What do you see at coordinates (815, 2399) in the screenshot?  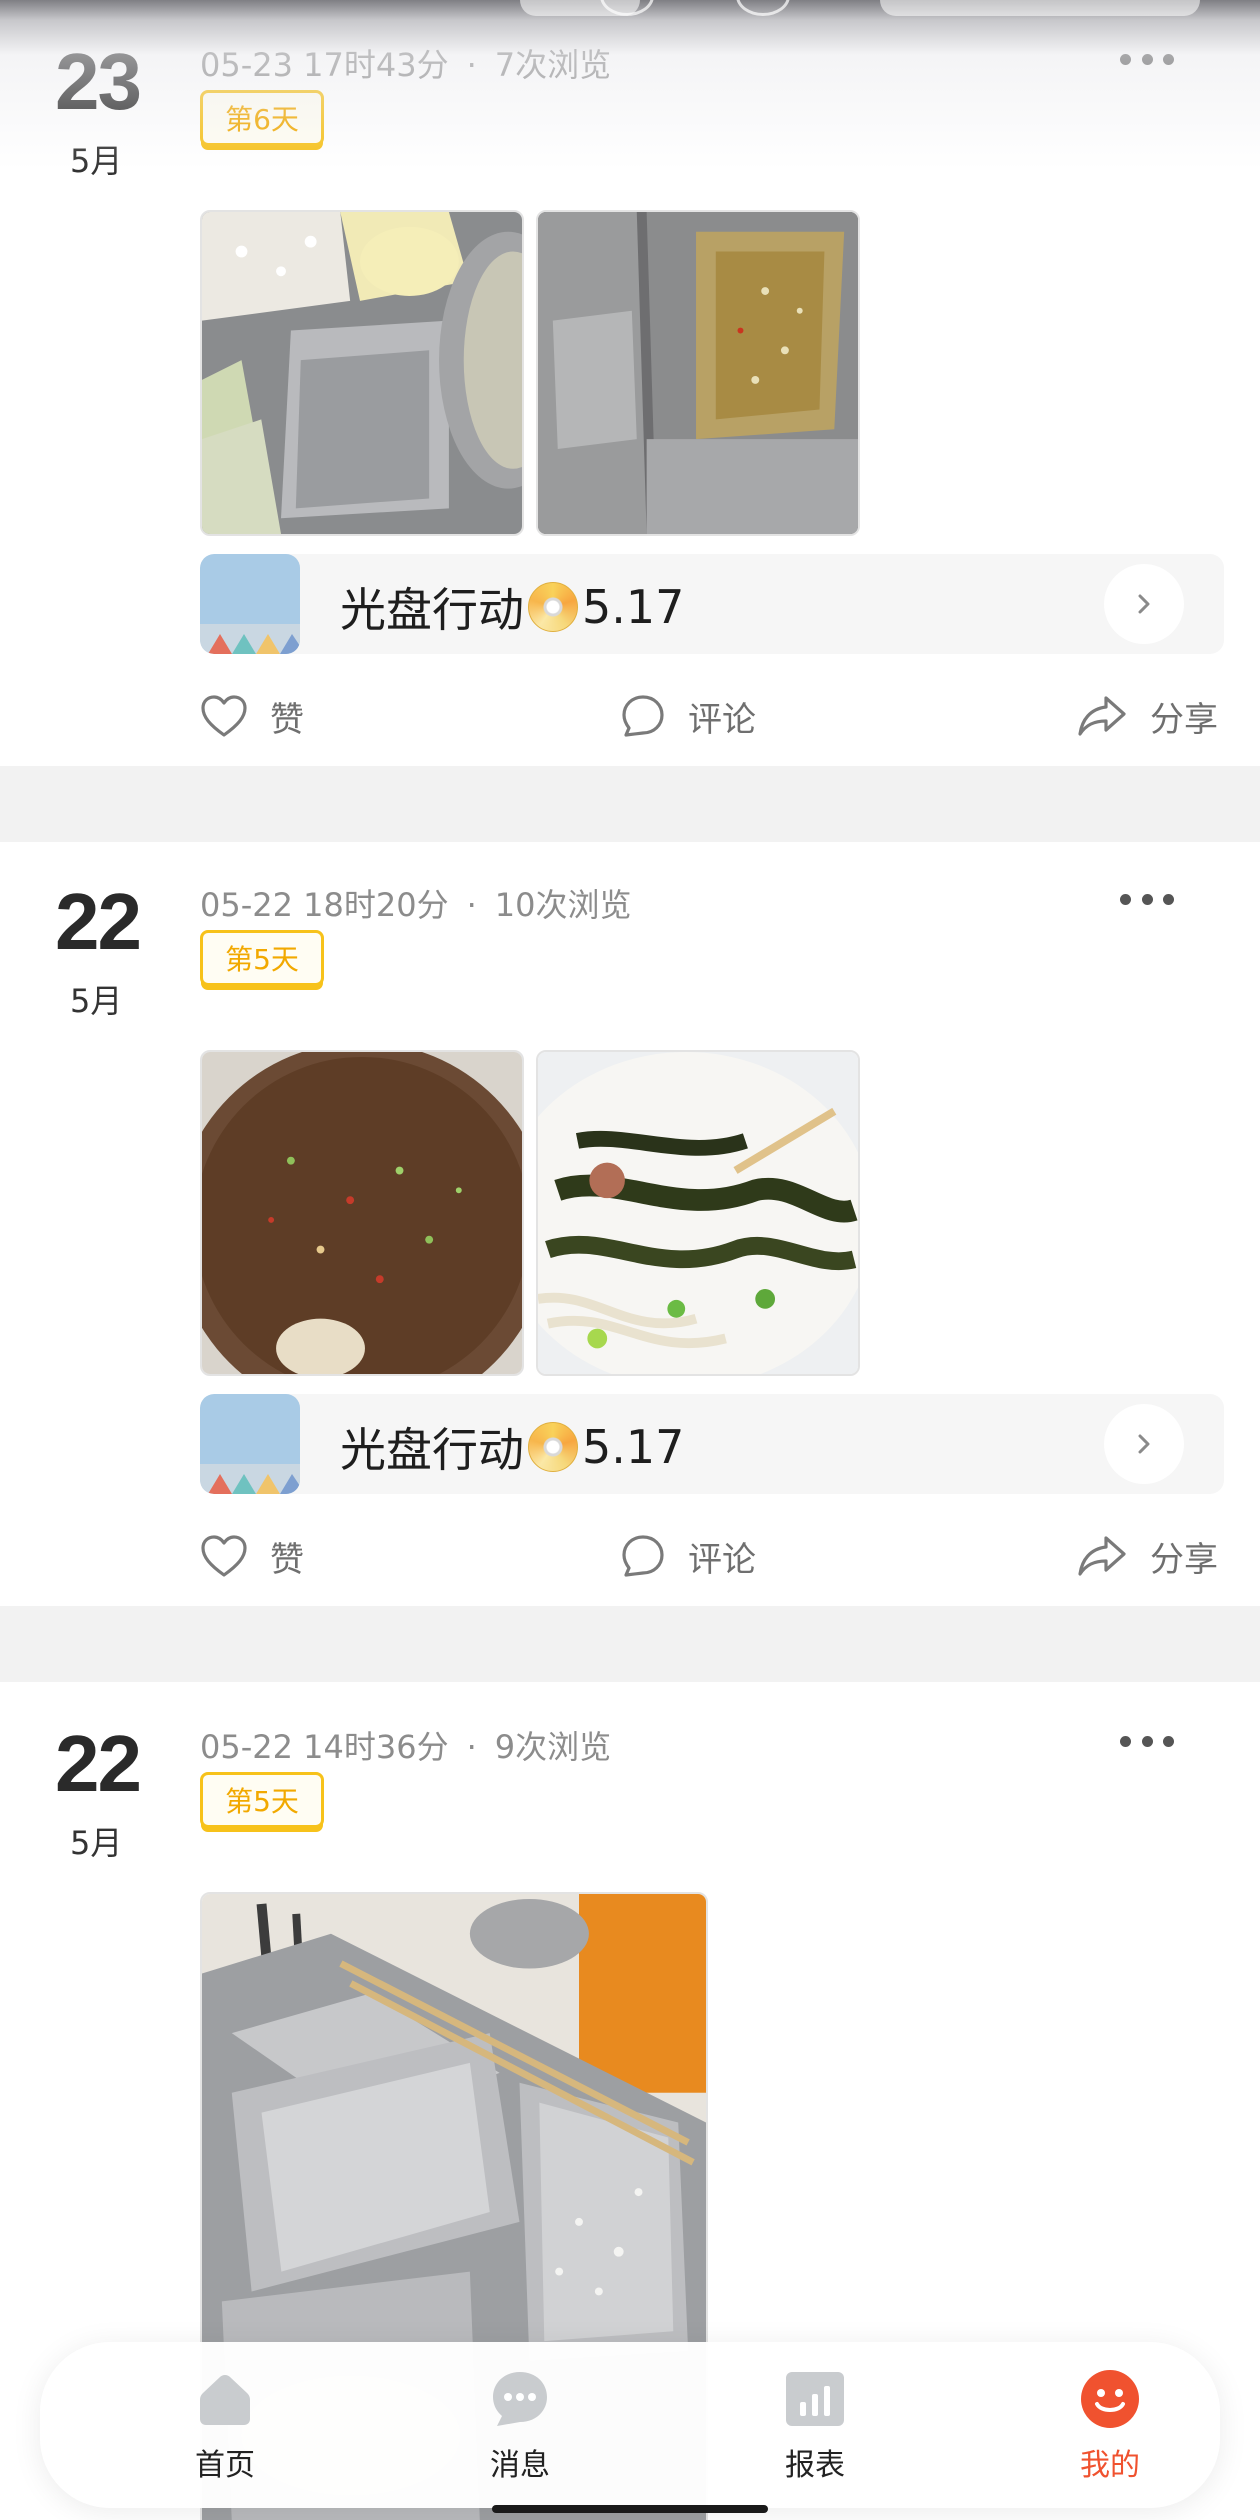 I see `chart-icon` at bounding box center [815, 2399].